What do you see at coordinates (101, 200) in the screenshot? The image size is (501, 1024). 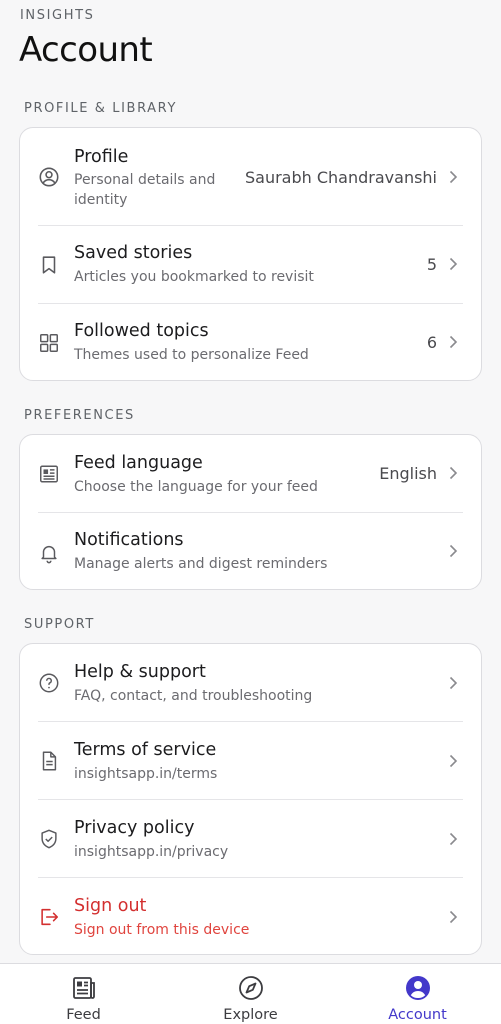 I see `profile-subtitle-line2: identity` at bounding box center [101, 200].